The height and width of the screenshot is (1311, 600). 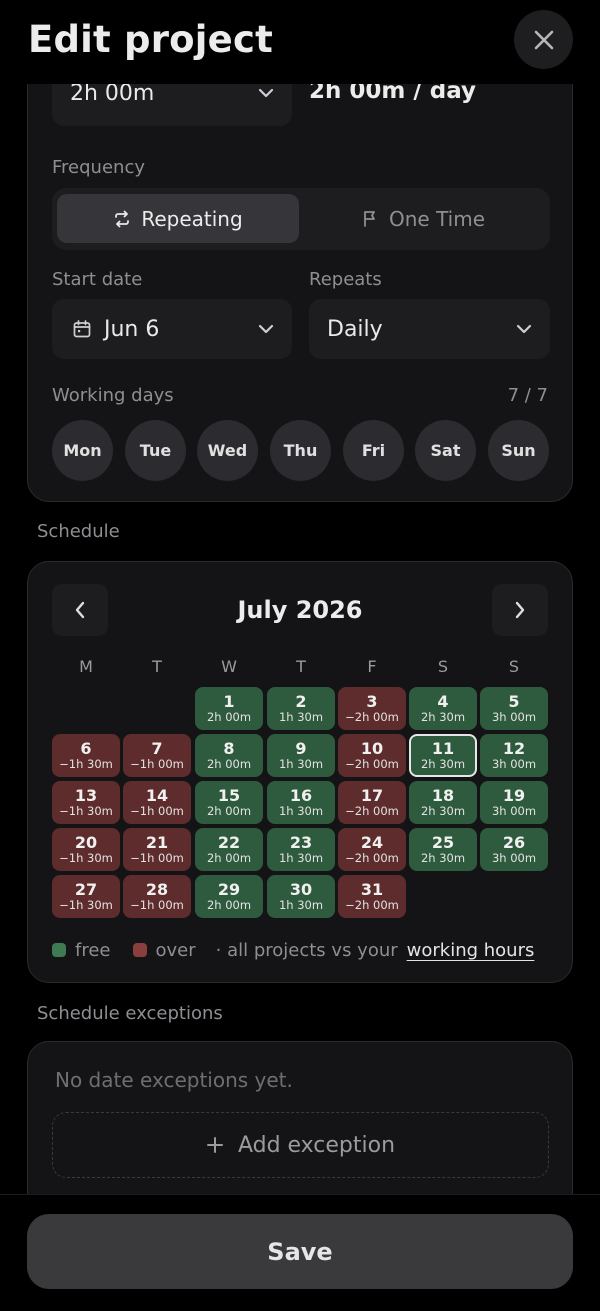 What do you see at coordinates (437, 218) in the screenshot?
I see `one-time-label: One Time` at bounding box center [437, 218].